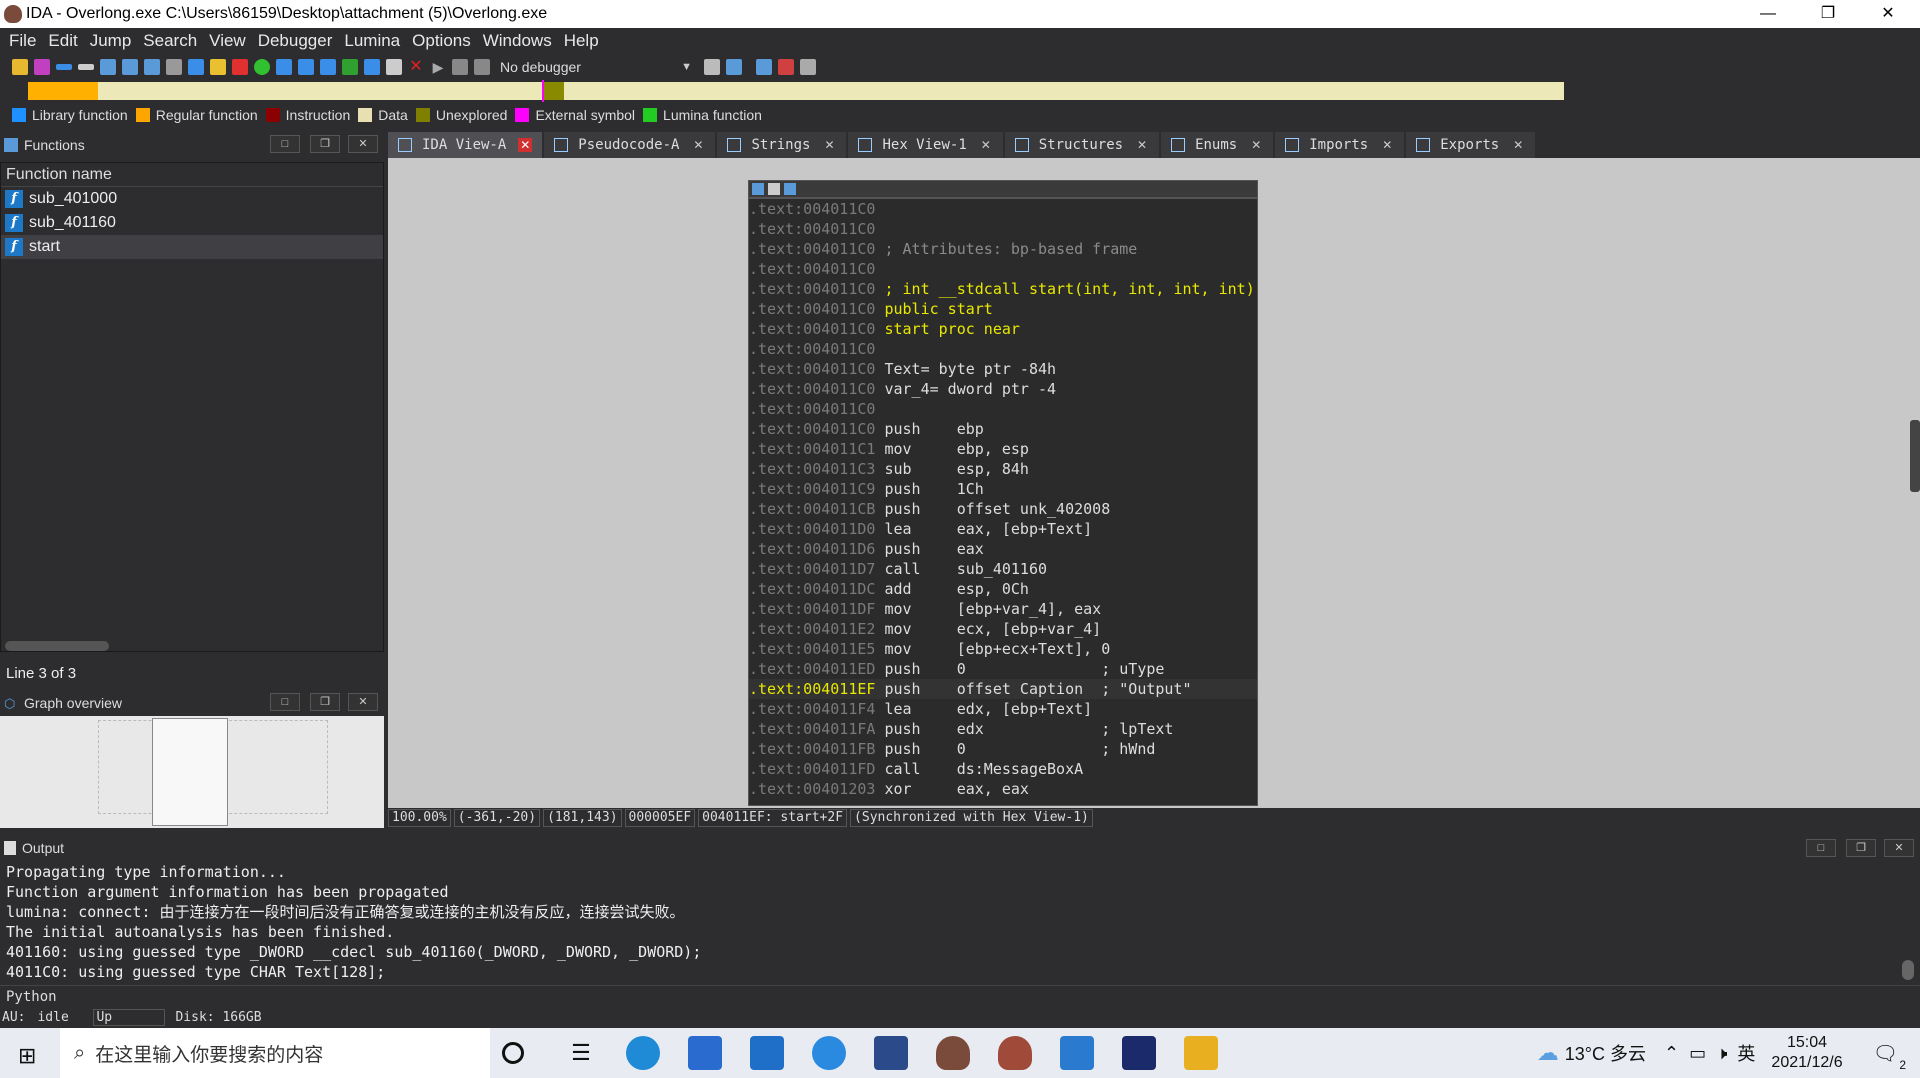  Describe the element at coordinates (1828, 14) in the screenshot. I see `restore-button: ❐` at that location.